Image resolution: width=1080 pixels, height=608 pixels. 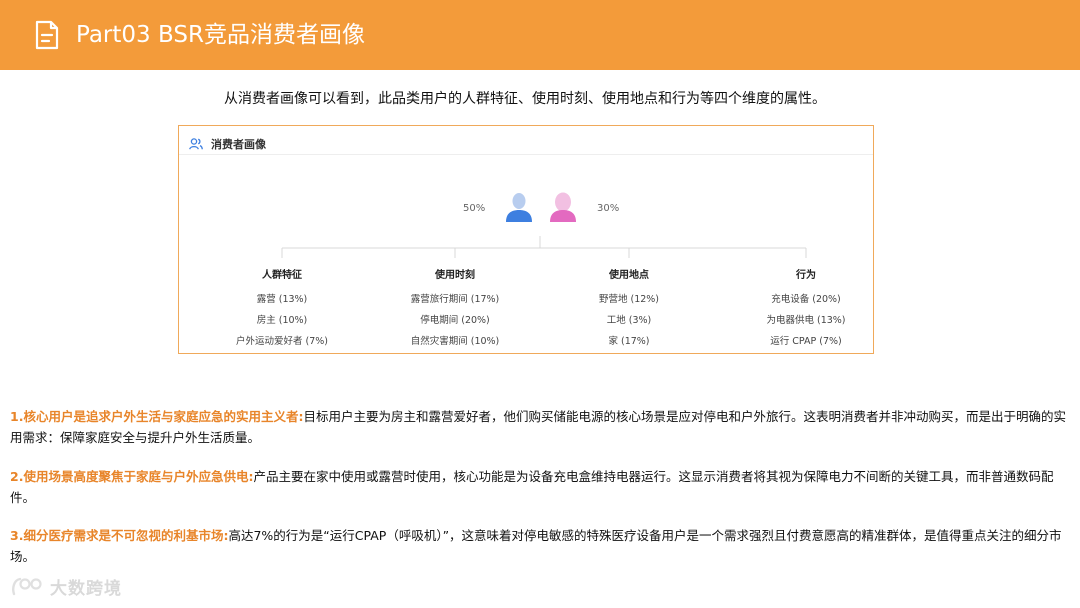 What do you see at coordinates (629, 341) in the screenshot?
I see `column-item: 家 (17%)` at bounding box center [629, 341].